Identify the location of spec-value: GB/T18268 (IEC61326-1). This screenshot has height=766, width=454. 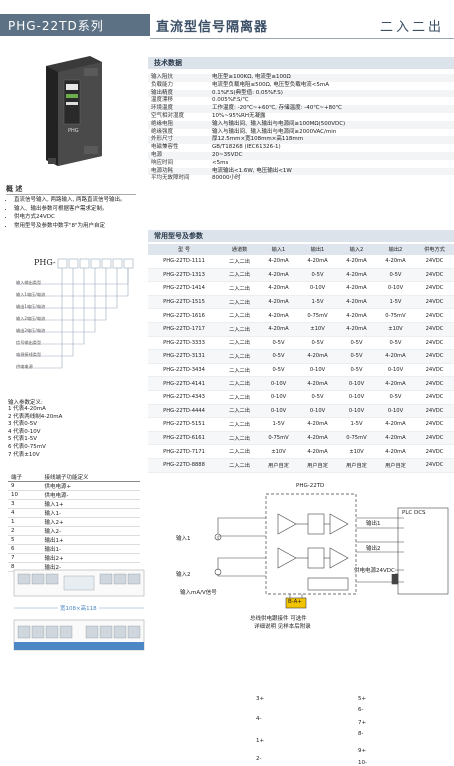
(246, 147).